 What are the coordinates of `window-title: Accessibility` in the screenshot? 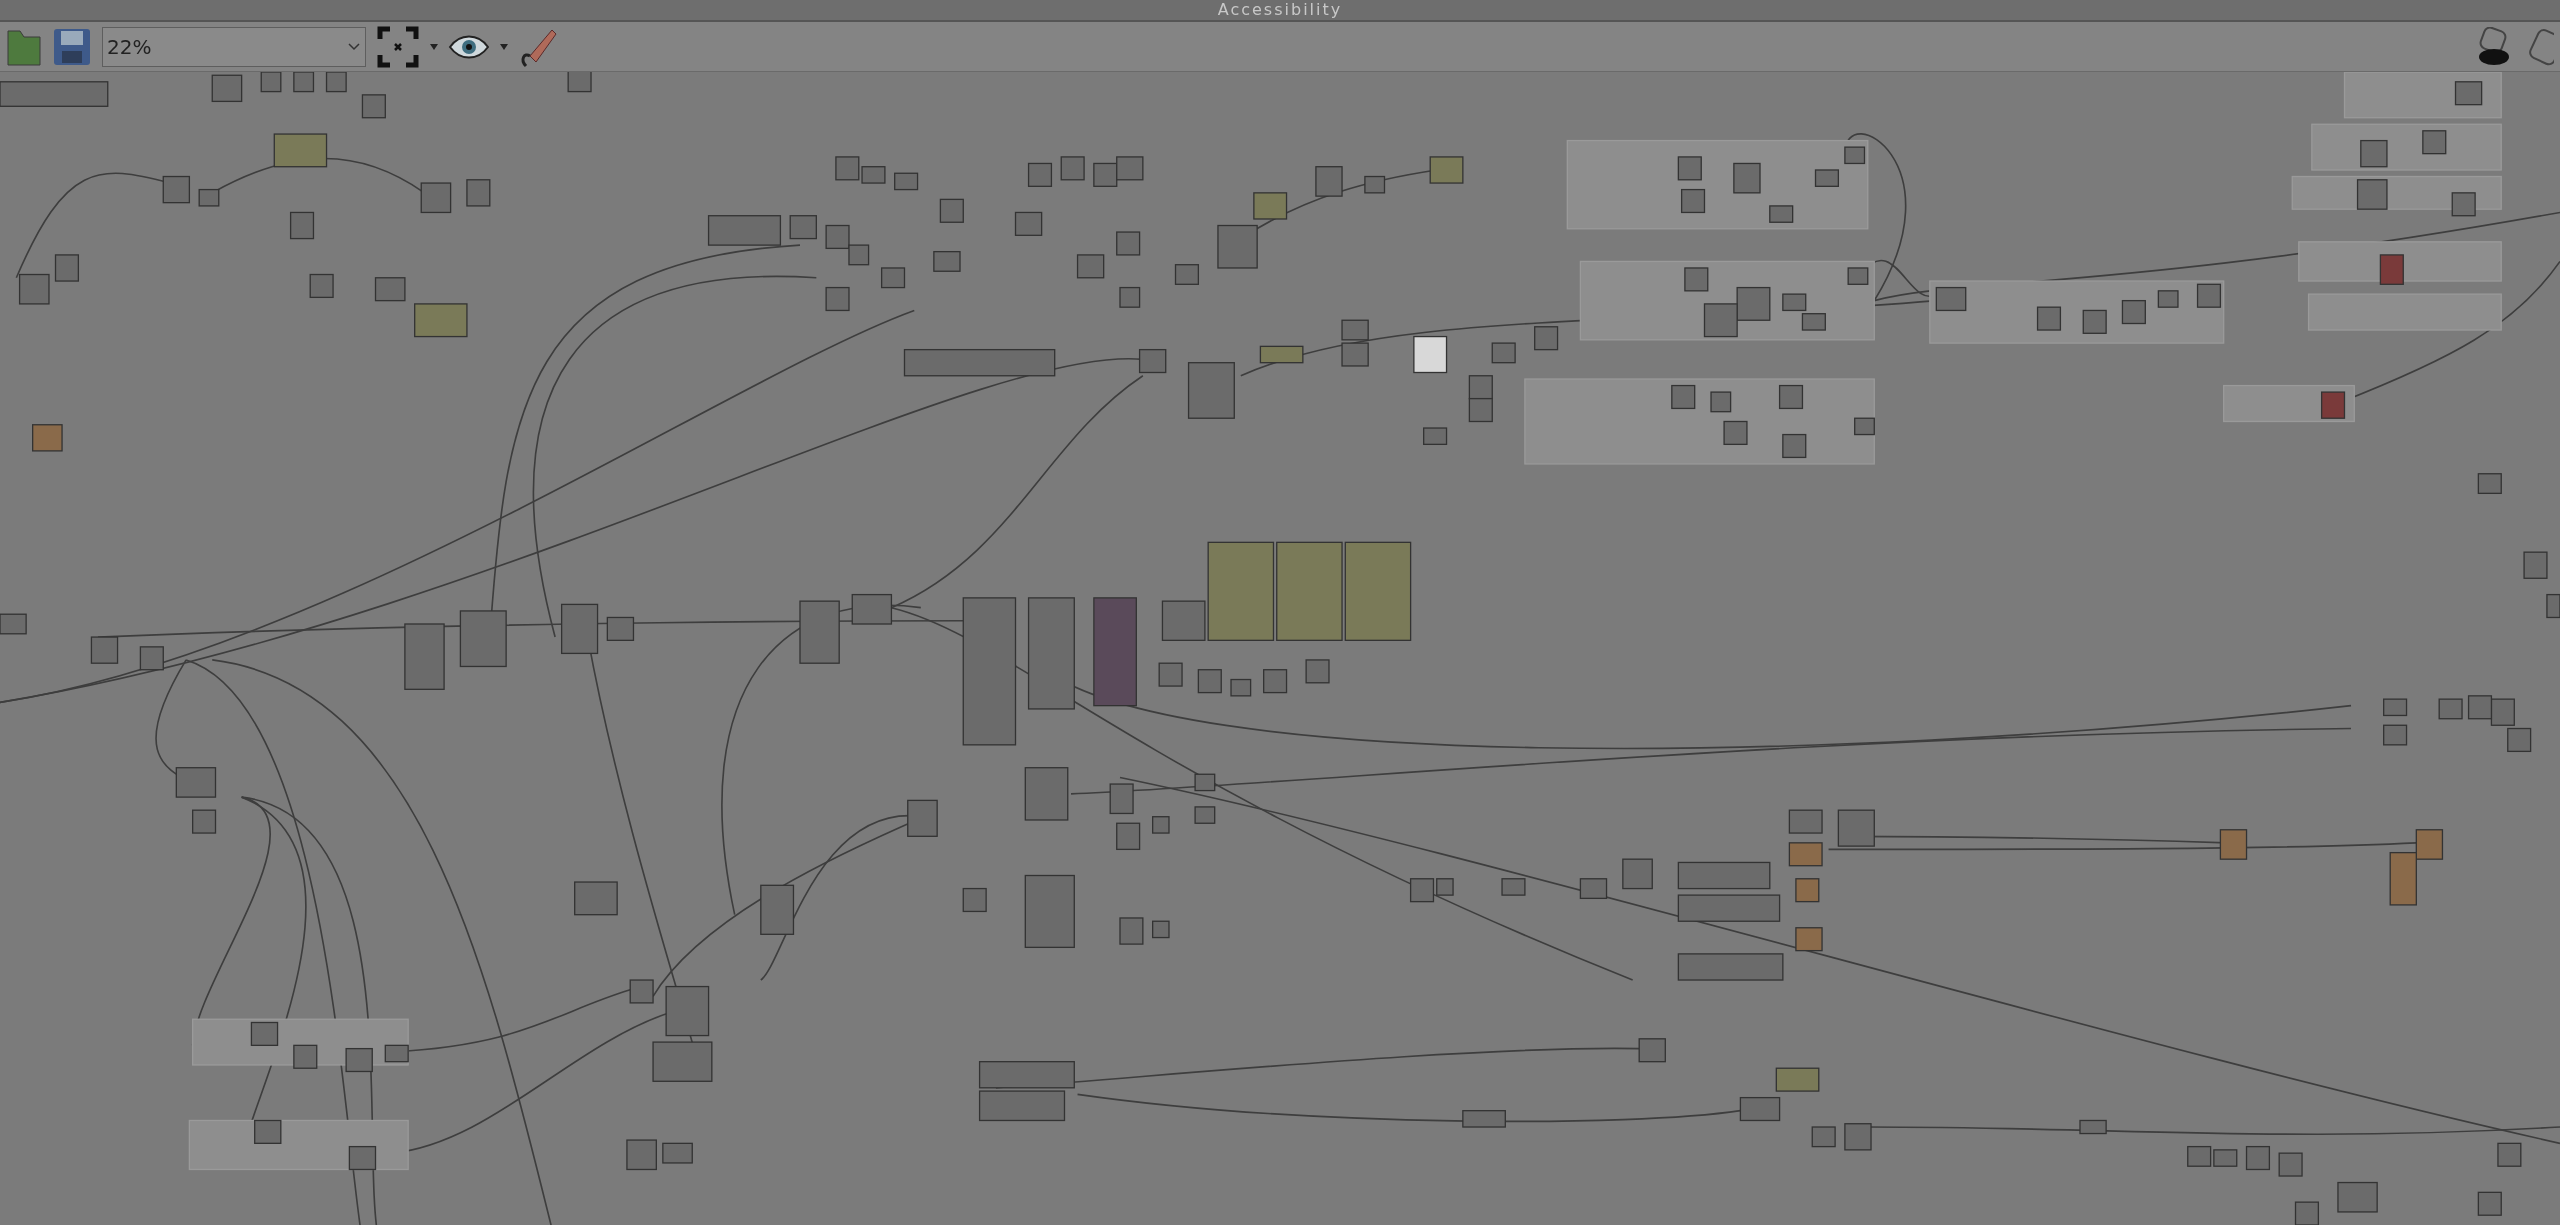 It's located at (1280, 10).